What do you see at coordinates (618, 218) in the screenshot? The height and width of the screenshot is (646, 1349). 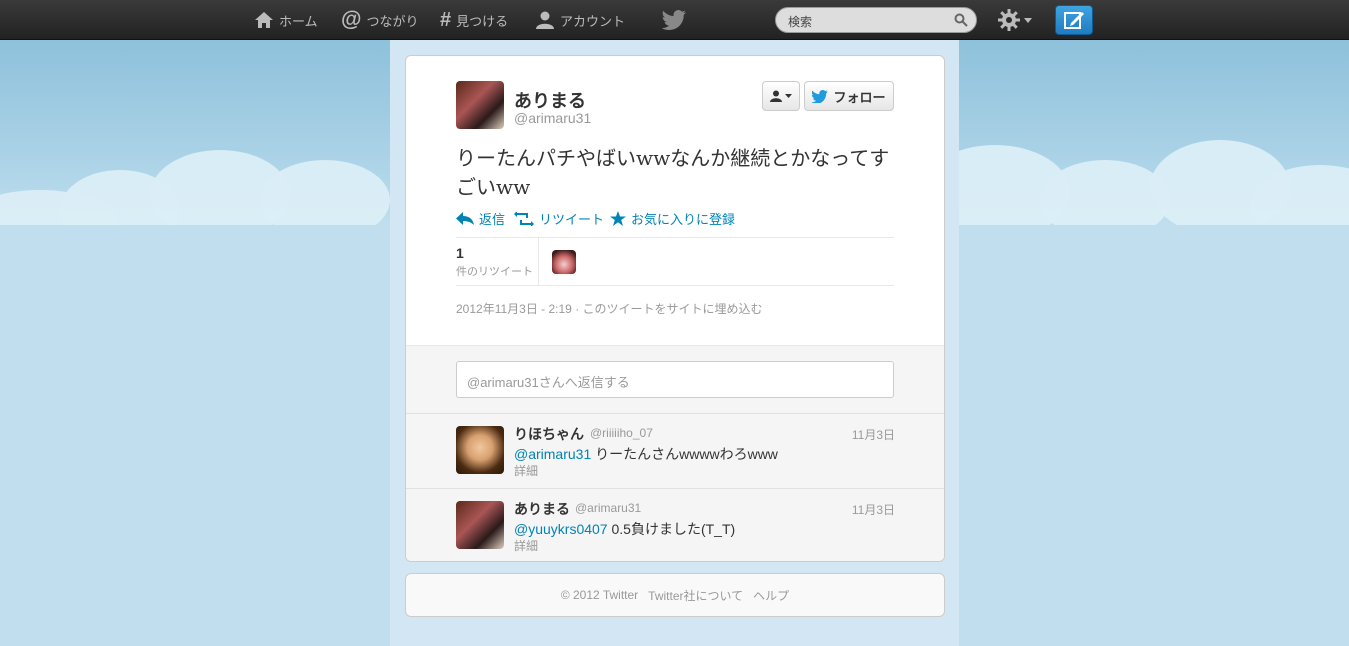 I see `star-icon` at bounding box center [618, 218].